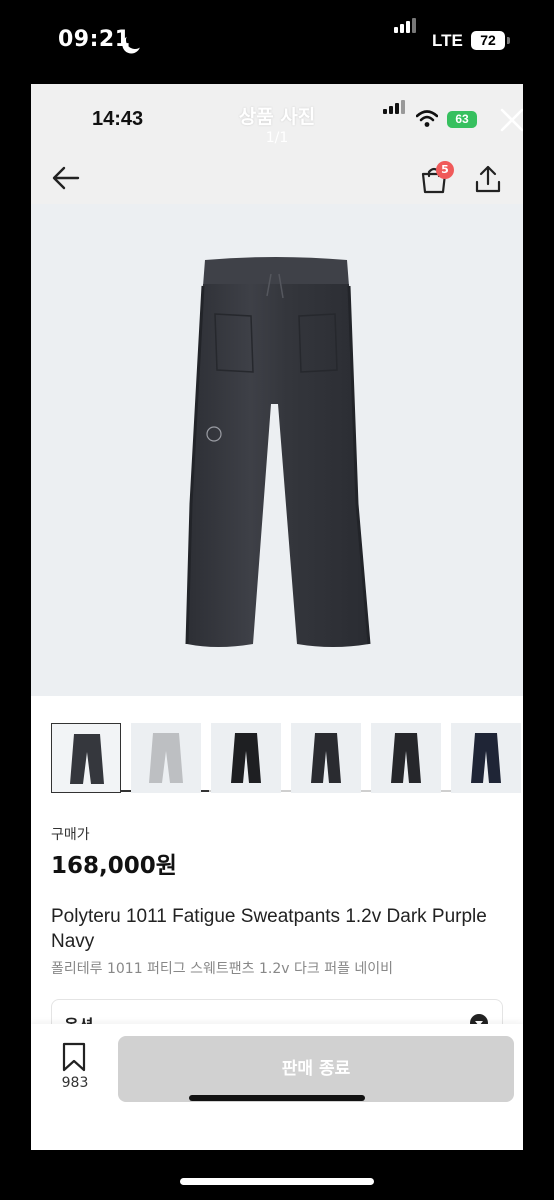 The height and width of the screenshot is (1200, 554). What do you see at coordinates (70, 835) in the screenshot?
I see `price-label: 구매가` at bounding box center [70, 835].